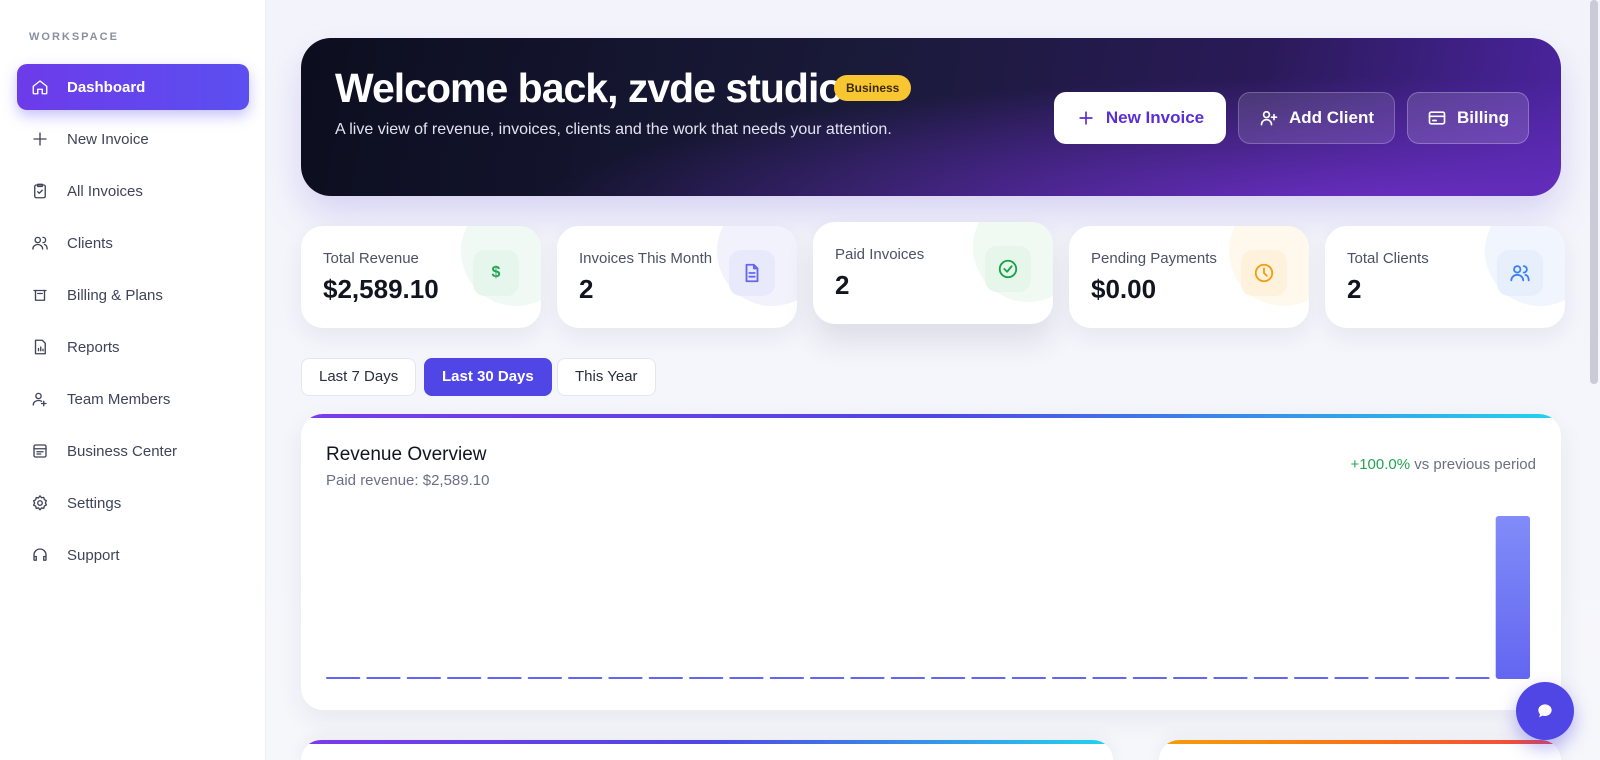 The height and width of the screenshot is (760, 1600). What do you see at coordinates (133, 191) in the screenshot?
I see `sidebar-item-all-invoices: All Invoices` at bounding box center [133, 191].